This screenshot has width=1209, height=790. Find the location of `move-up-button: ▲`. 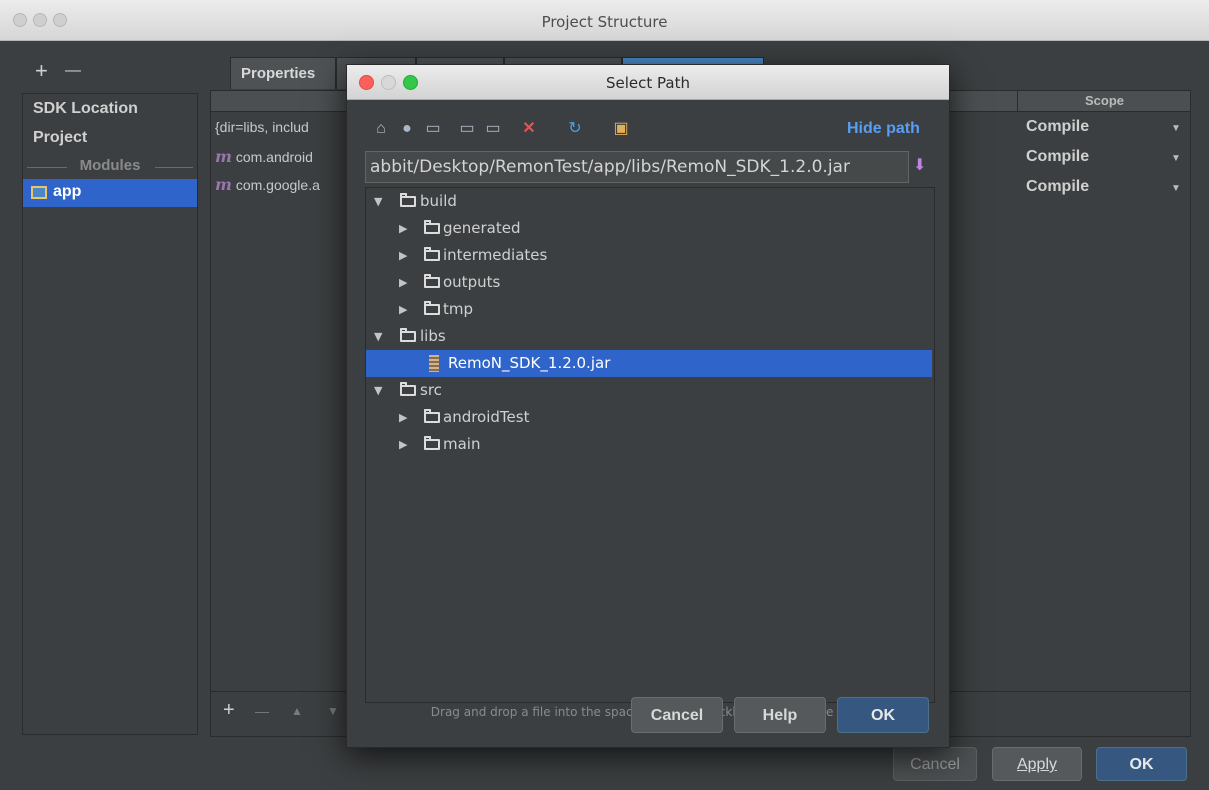

move-up-button: ▲ is located at coordinates (297, 711).